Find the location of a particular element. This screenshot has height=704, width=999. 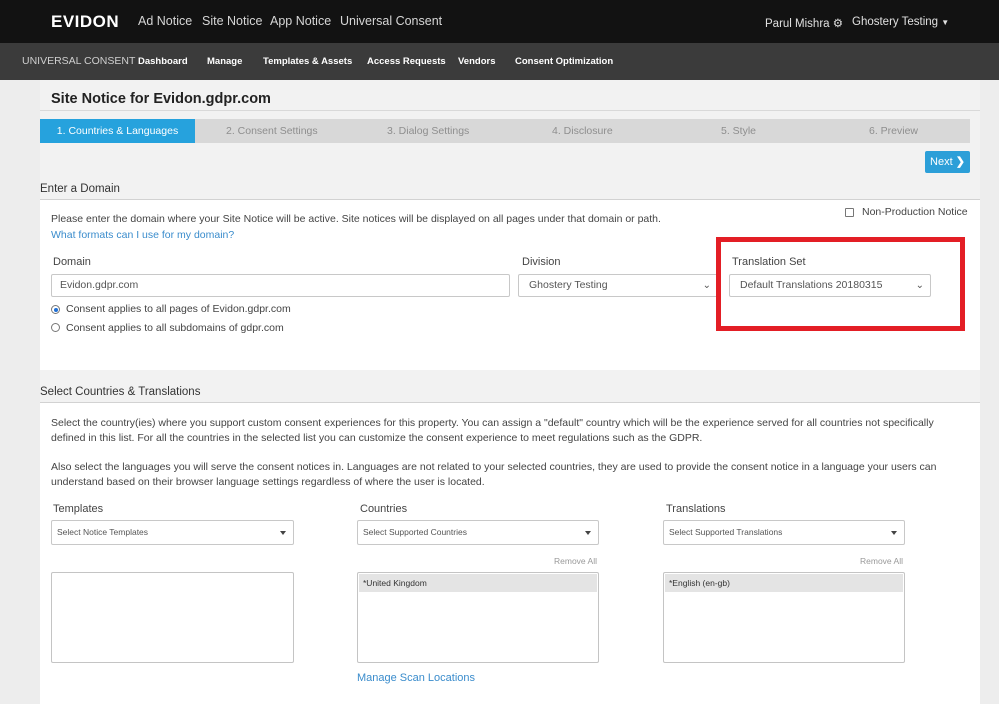

chevron-right-icon: ❯ is located at coordinates (960, 162).